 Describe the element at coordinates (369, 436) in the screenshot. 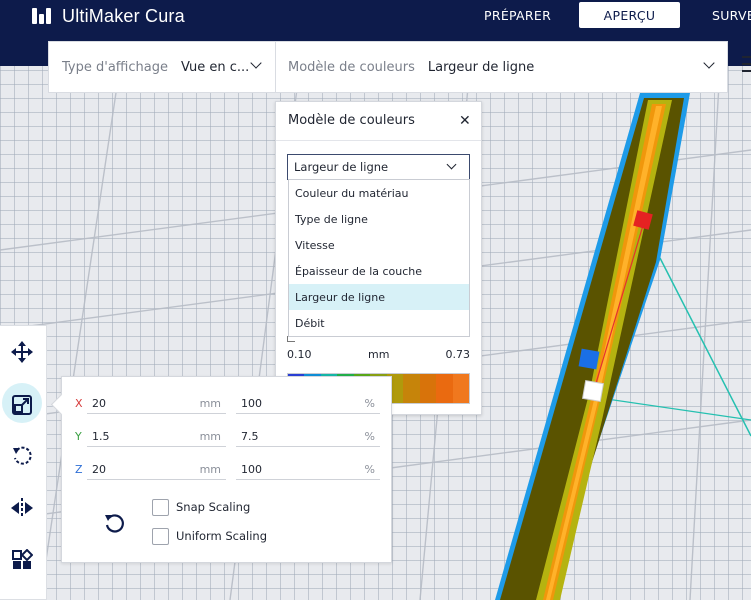

I see `percent-y-unit: %` at that location.